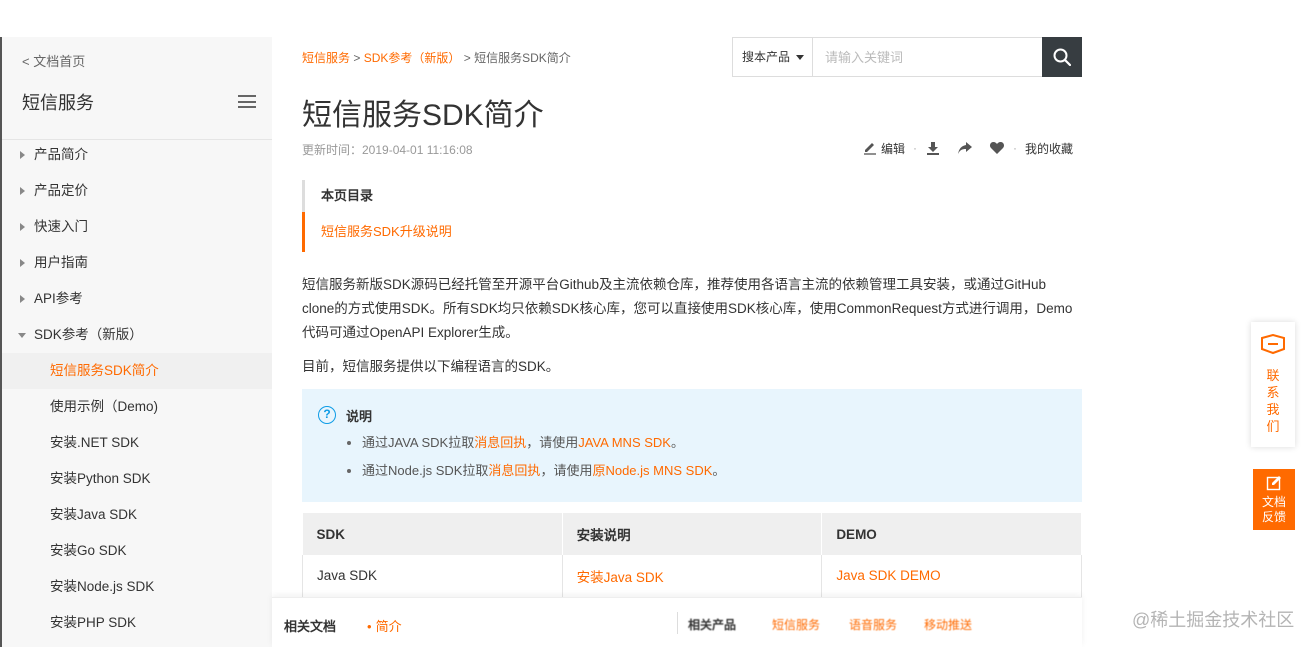 The width and height of the screenshot is (1312, 647). Describe the element at coordinates (247, 101) in the screenshot. I see `hamburger-menu-icon` at that location.